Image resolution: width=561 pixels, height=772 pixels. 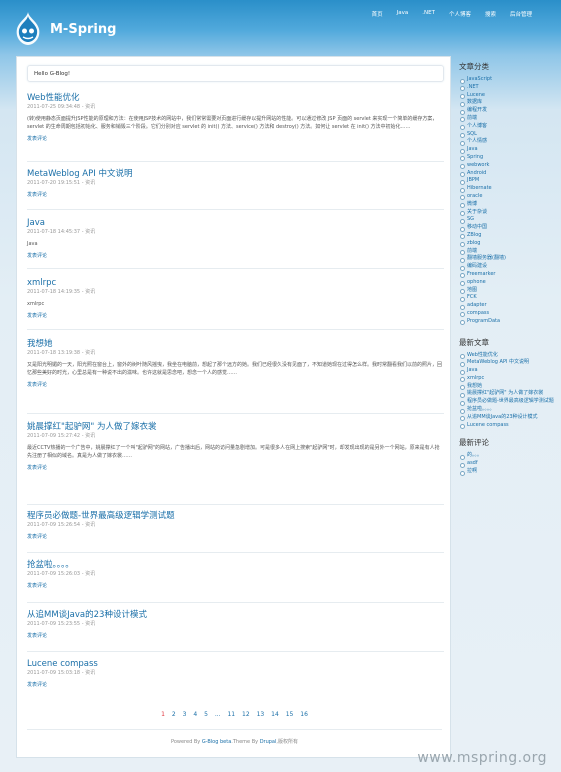 What do you see at coordinates (507, 150) in the screenshot?
I see `category-link: Java` at bounding box center [507, 150].